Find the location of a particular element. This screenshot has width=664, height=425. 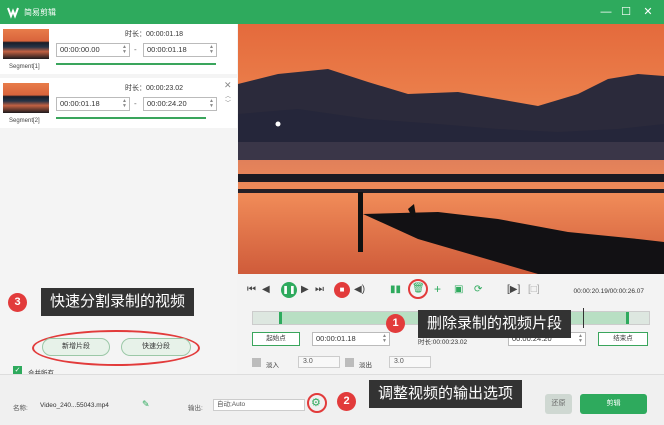

segment-end-value: 00:00:01.18 is located at coordinates (167, 49).